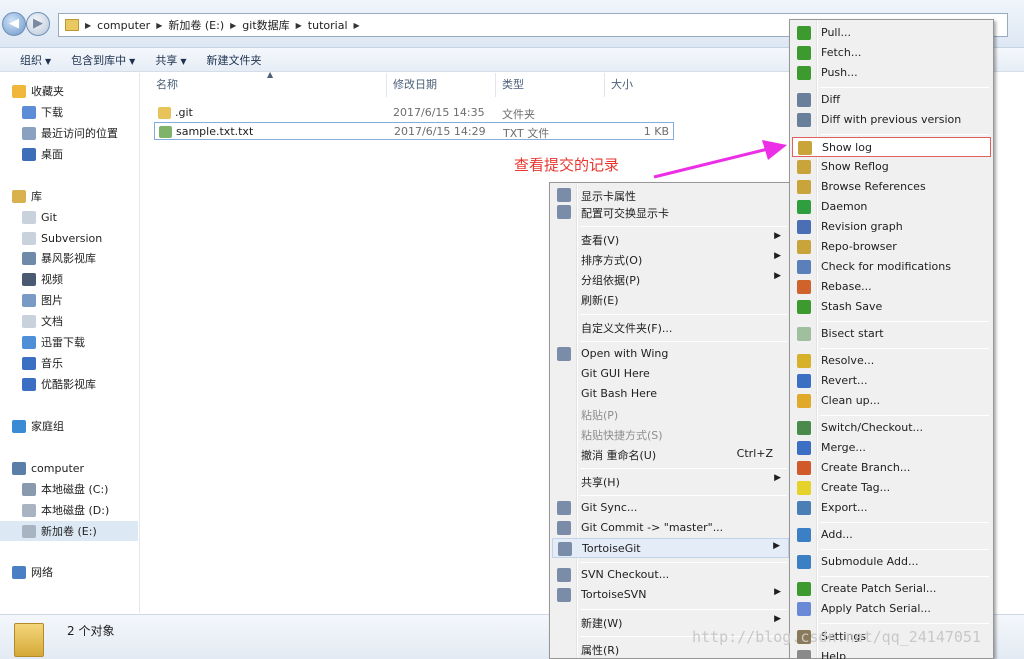 The width and height of the screenshot is (1024, 659). I want to click on menu-item: 排序方式(O) ▶, so click(670, 259).